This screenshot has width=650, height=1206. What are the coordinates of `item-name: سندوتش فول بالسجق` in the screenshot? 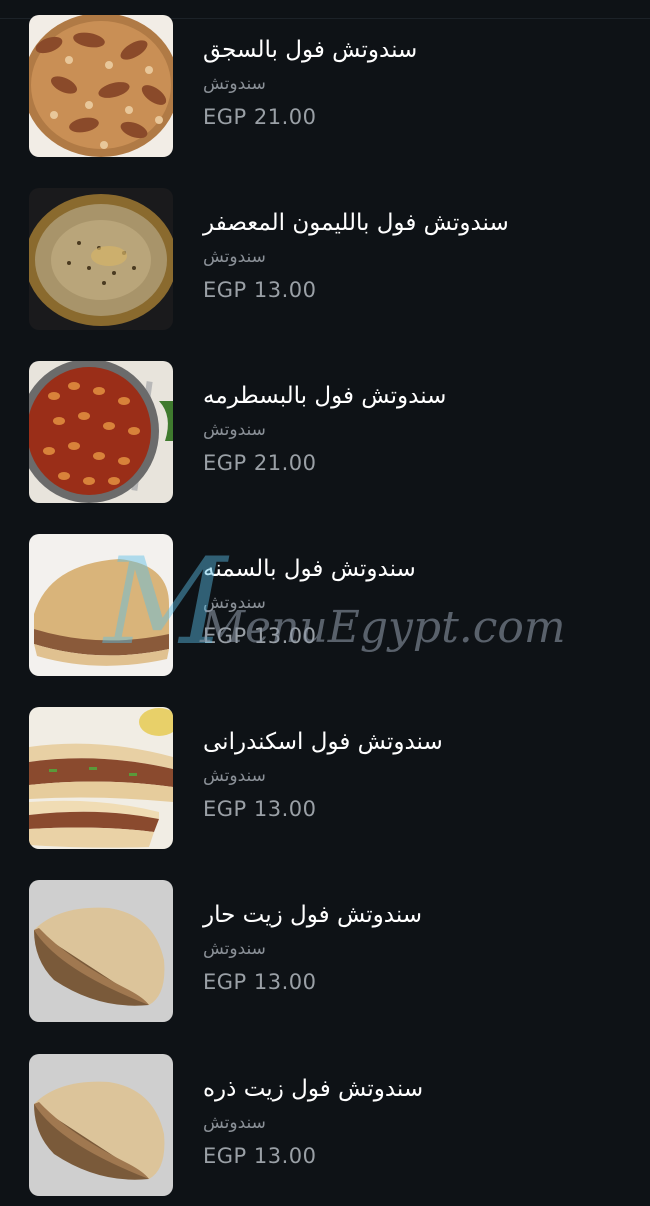 It's located at (310, 50).